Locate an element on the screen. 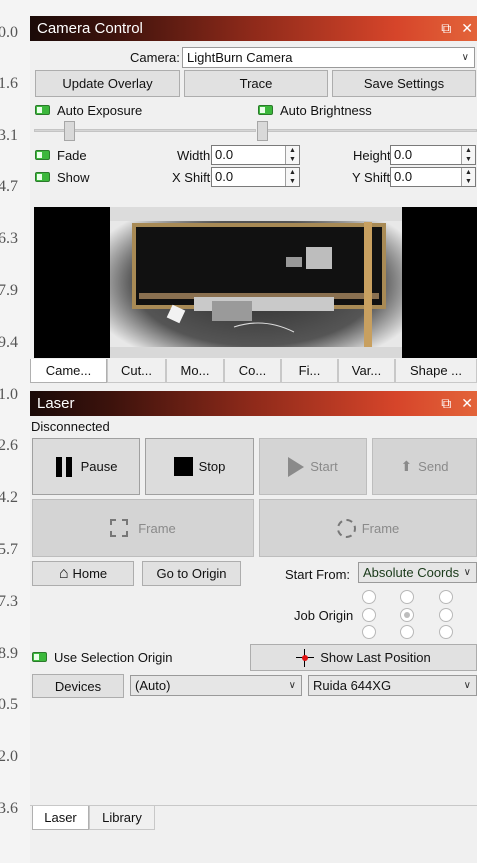  frame-circle-button: Frame is located at coordinates (368, 528).